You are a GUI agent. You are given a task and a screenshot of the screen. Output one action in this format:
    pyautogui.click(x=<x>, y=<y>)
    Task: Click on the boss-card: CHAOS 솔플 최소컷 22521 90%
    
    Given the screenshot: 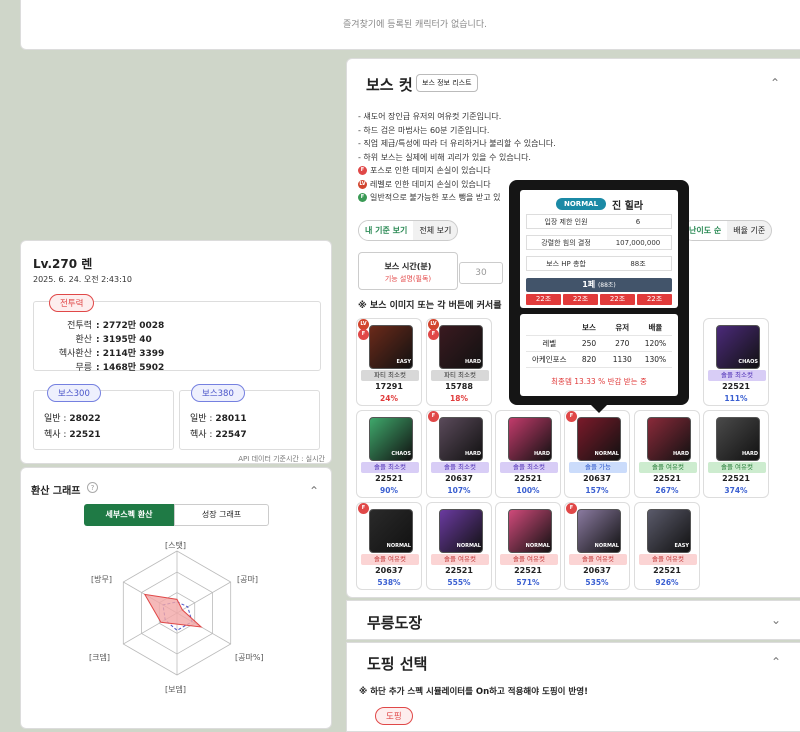 What is the action you would take?
    pyautogui.click(x=389, y=454)
    